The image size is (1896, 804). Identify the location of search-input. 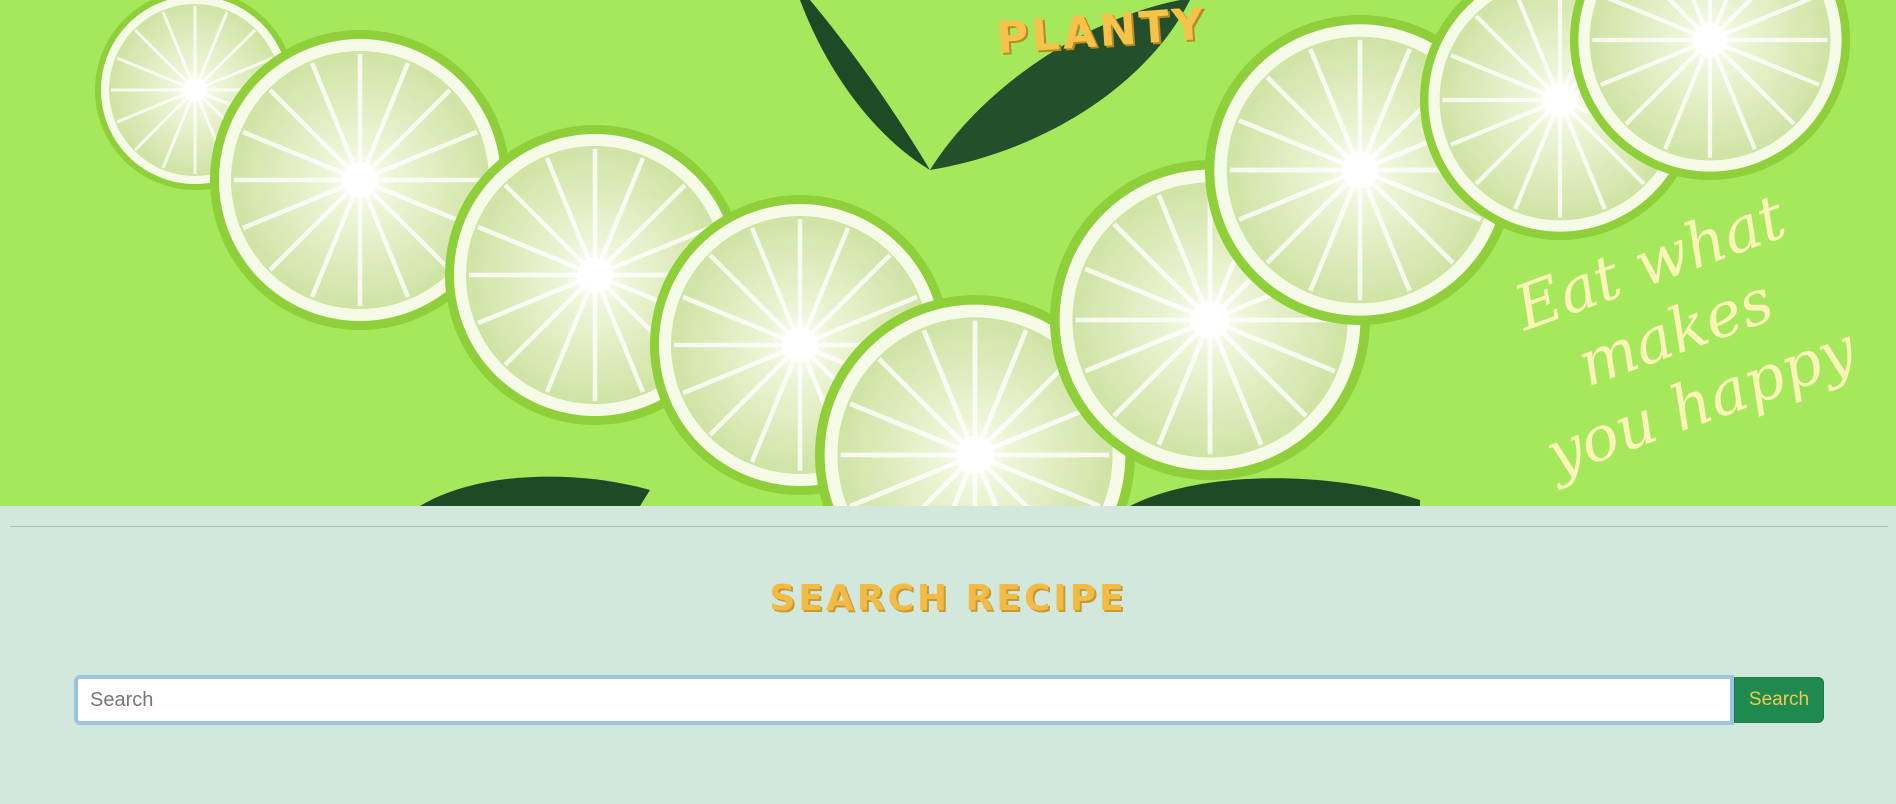
(904, 700).